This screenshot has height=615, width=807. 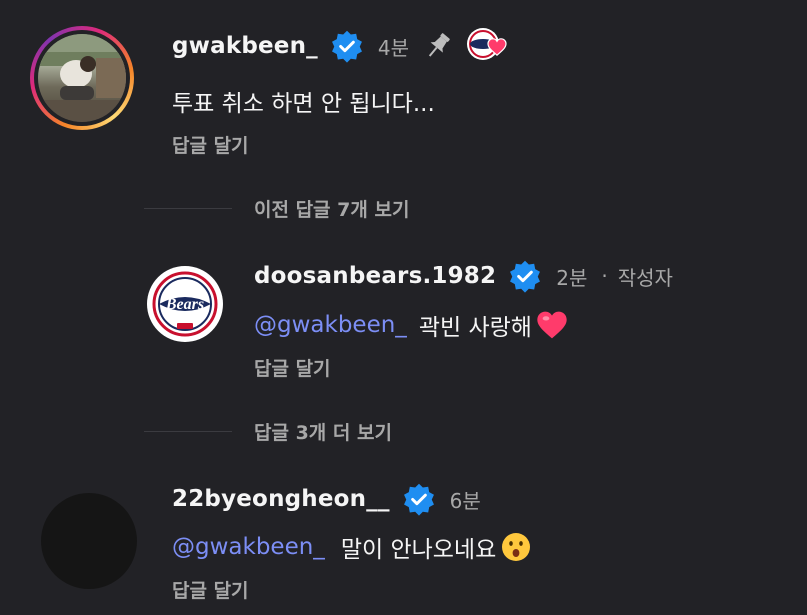 What do you see at coordinates (323, 433) in the screenshot?
I see `view-more-replies-label: 답글 3개 더 보기` at bounding box center [323, 433].